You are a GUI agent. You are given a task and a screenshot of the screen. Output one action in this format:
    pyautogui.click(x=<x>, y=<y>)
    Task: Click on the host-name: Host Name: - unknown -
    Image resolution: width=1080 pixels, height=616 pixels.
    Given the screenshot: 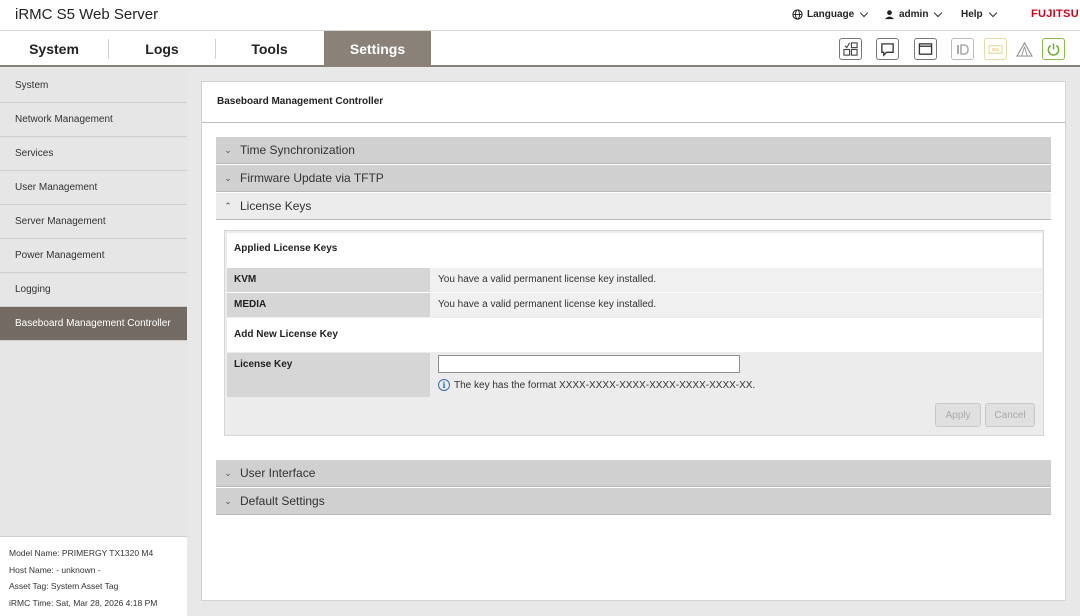 What is the action you would take?
    pyautogui.click(x=55, y=569)
    